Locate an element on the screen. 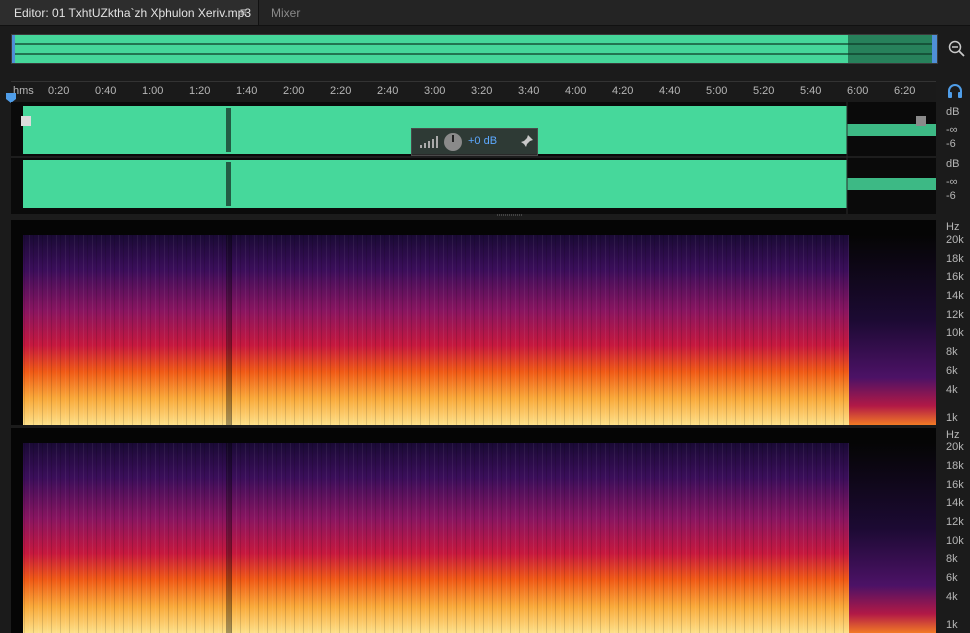 The height and width of the screenshot is (633, 970). volume-hud: +0 dB is located at coordinates (474, 142).